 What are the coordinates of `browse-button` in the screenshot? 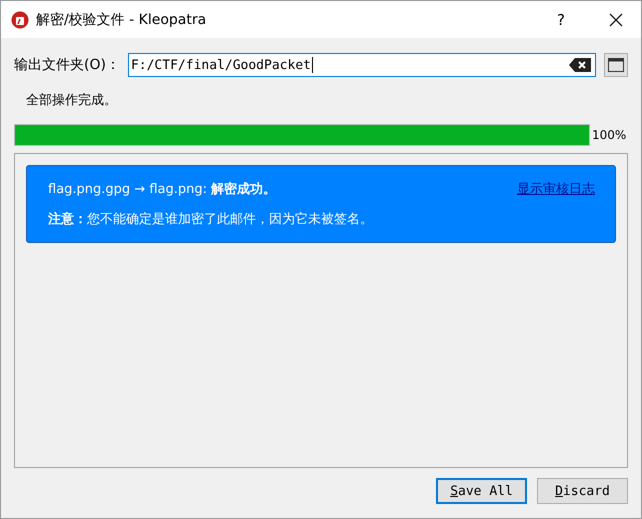 It's located at (616, 65).